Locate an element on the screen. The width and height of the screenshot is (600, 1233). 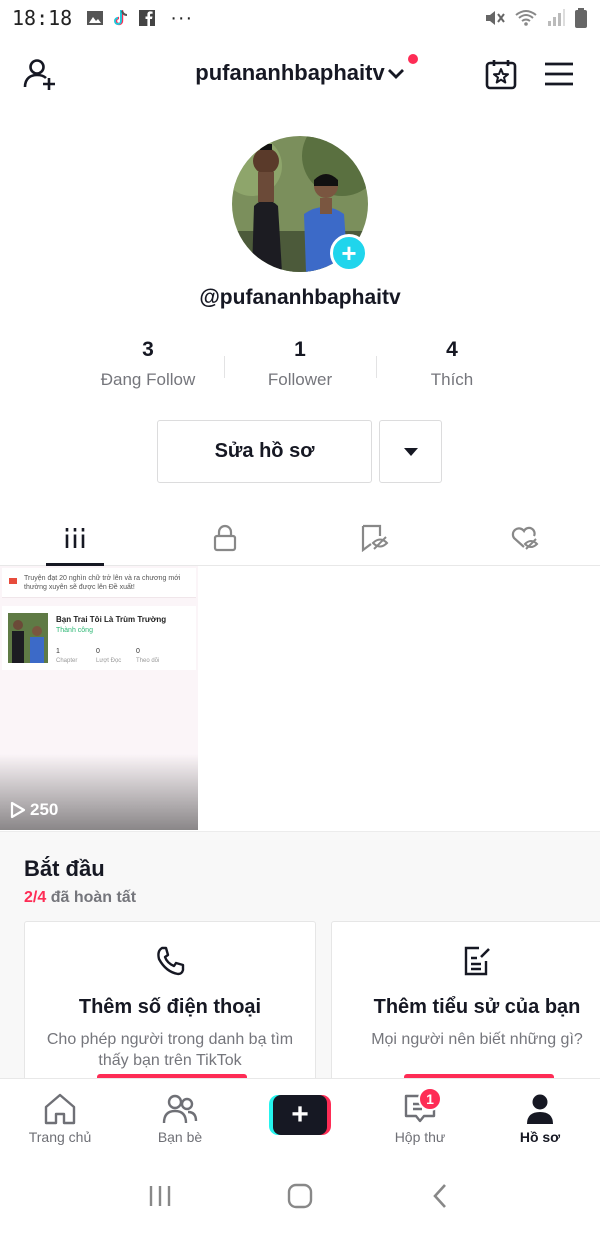
story-stat-label: Lượt Đọc is located at coordinates (109, 661).